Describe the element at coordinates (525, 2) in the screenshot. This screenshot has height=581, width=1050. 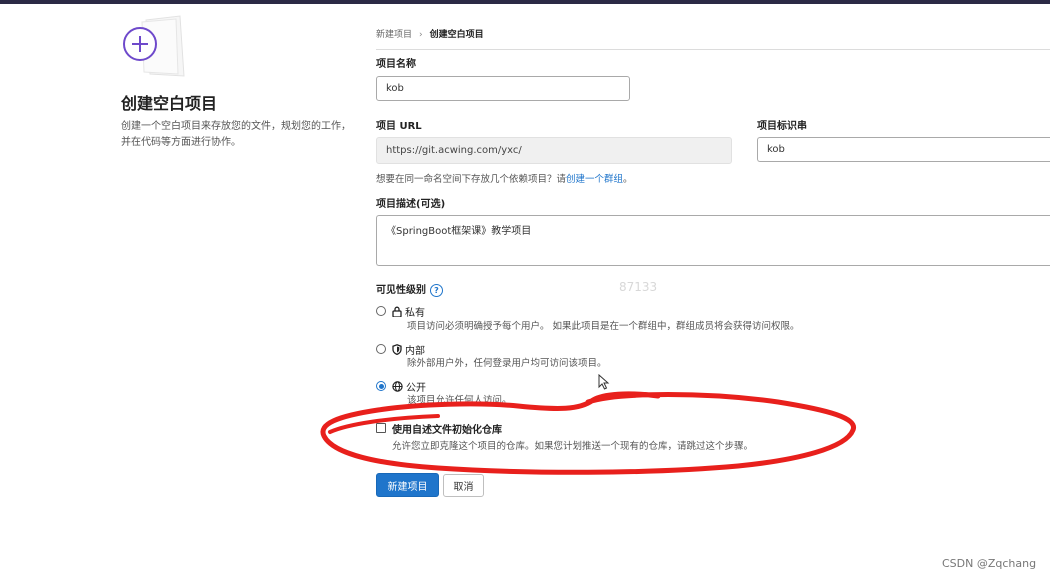
I see `top-bar` at that location.